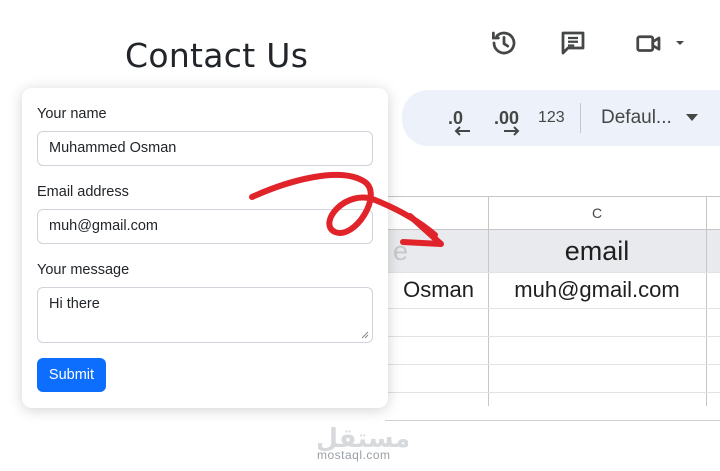 Image resolution: width=720 pixels, height=471 pixels. I want to click on video-call-icon, so click(649, 43).